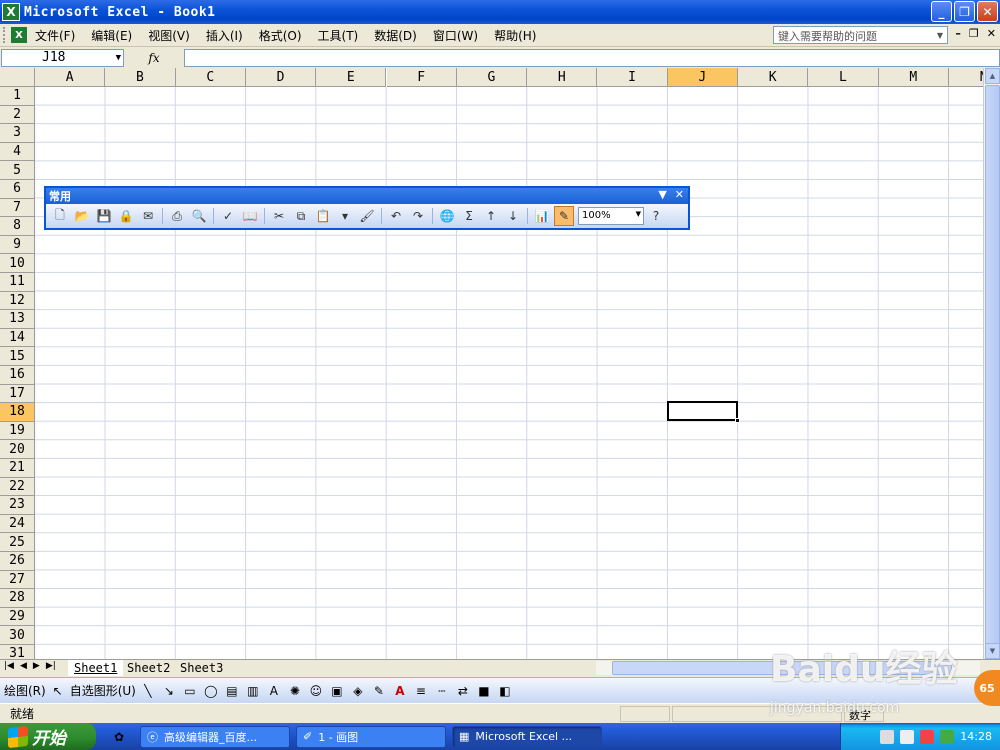 The image size is (1000, 750). Describe the element at coordinates (17, 652) in the screenshot. I see `row-header-31: 31` at that location.